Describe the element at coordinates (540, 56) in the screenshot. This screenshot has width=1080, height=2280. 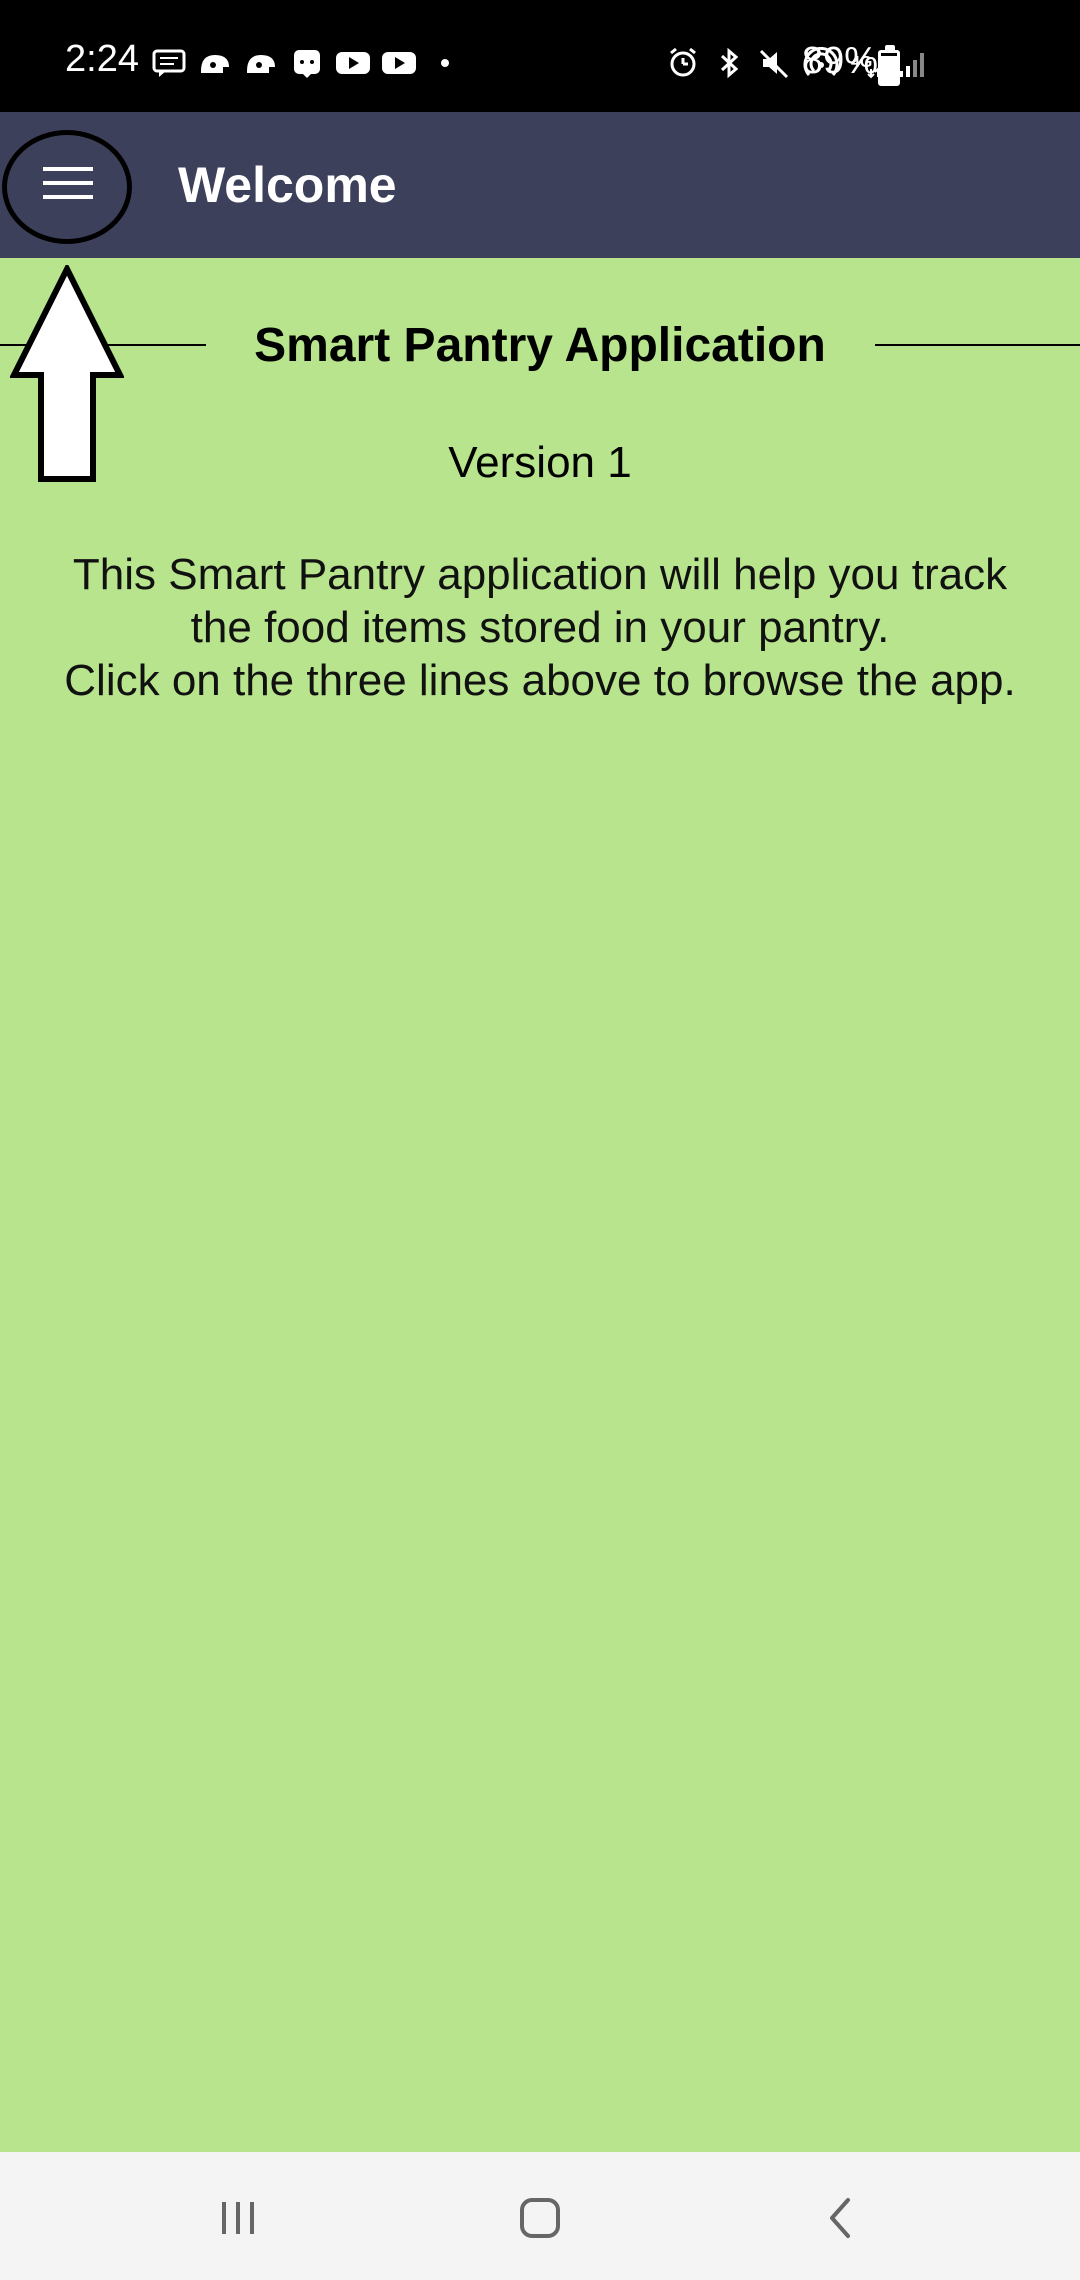
I see `status-bar: 2:24 4G 89%` at that location.